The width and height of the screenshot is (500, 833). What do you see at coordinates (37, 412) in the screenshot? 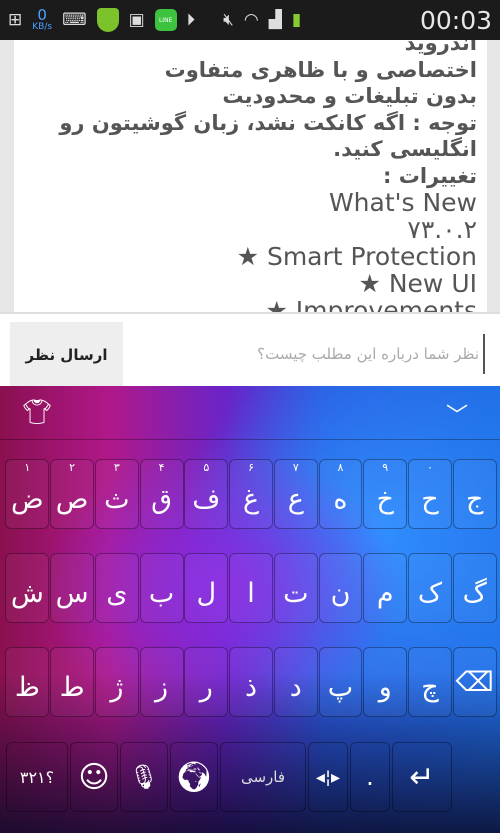
I see `theme-shirt-icon: 👕︎` at bounding box center [37, 412].